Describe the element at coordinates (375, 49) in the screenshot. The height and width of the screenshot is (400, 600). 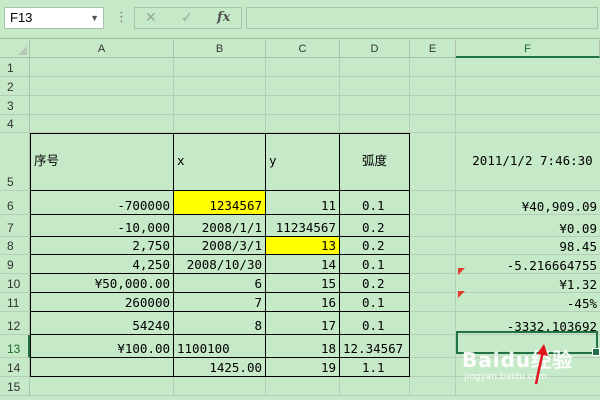
I see `column-header-d: D` at that location.